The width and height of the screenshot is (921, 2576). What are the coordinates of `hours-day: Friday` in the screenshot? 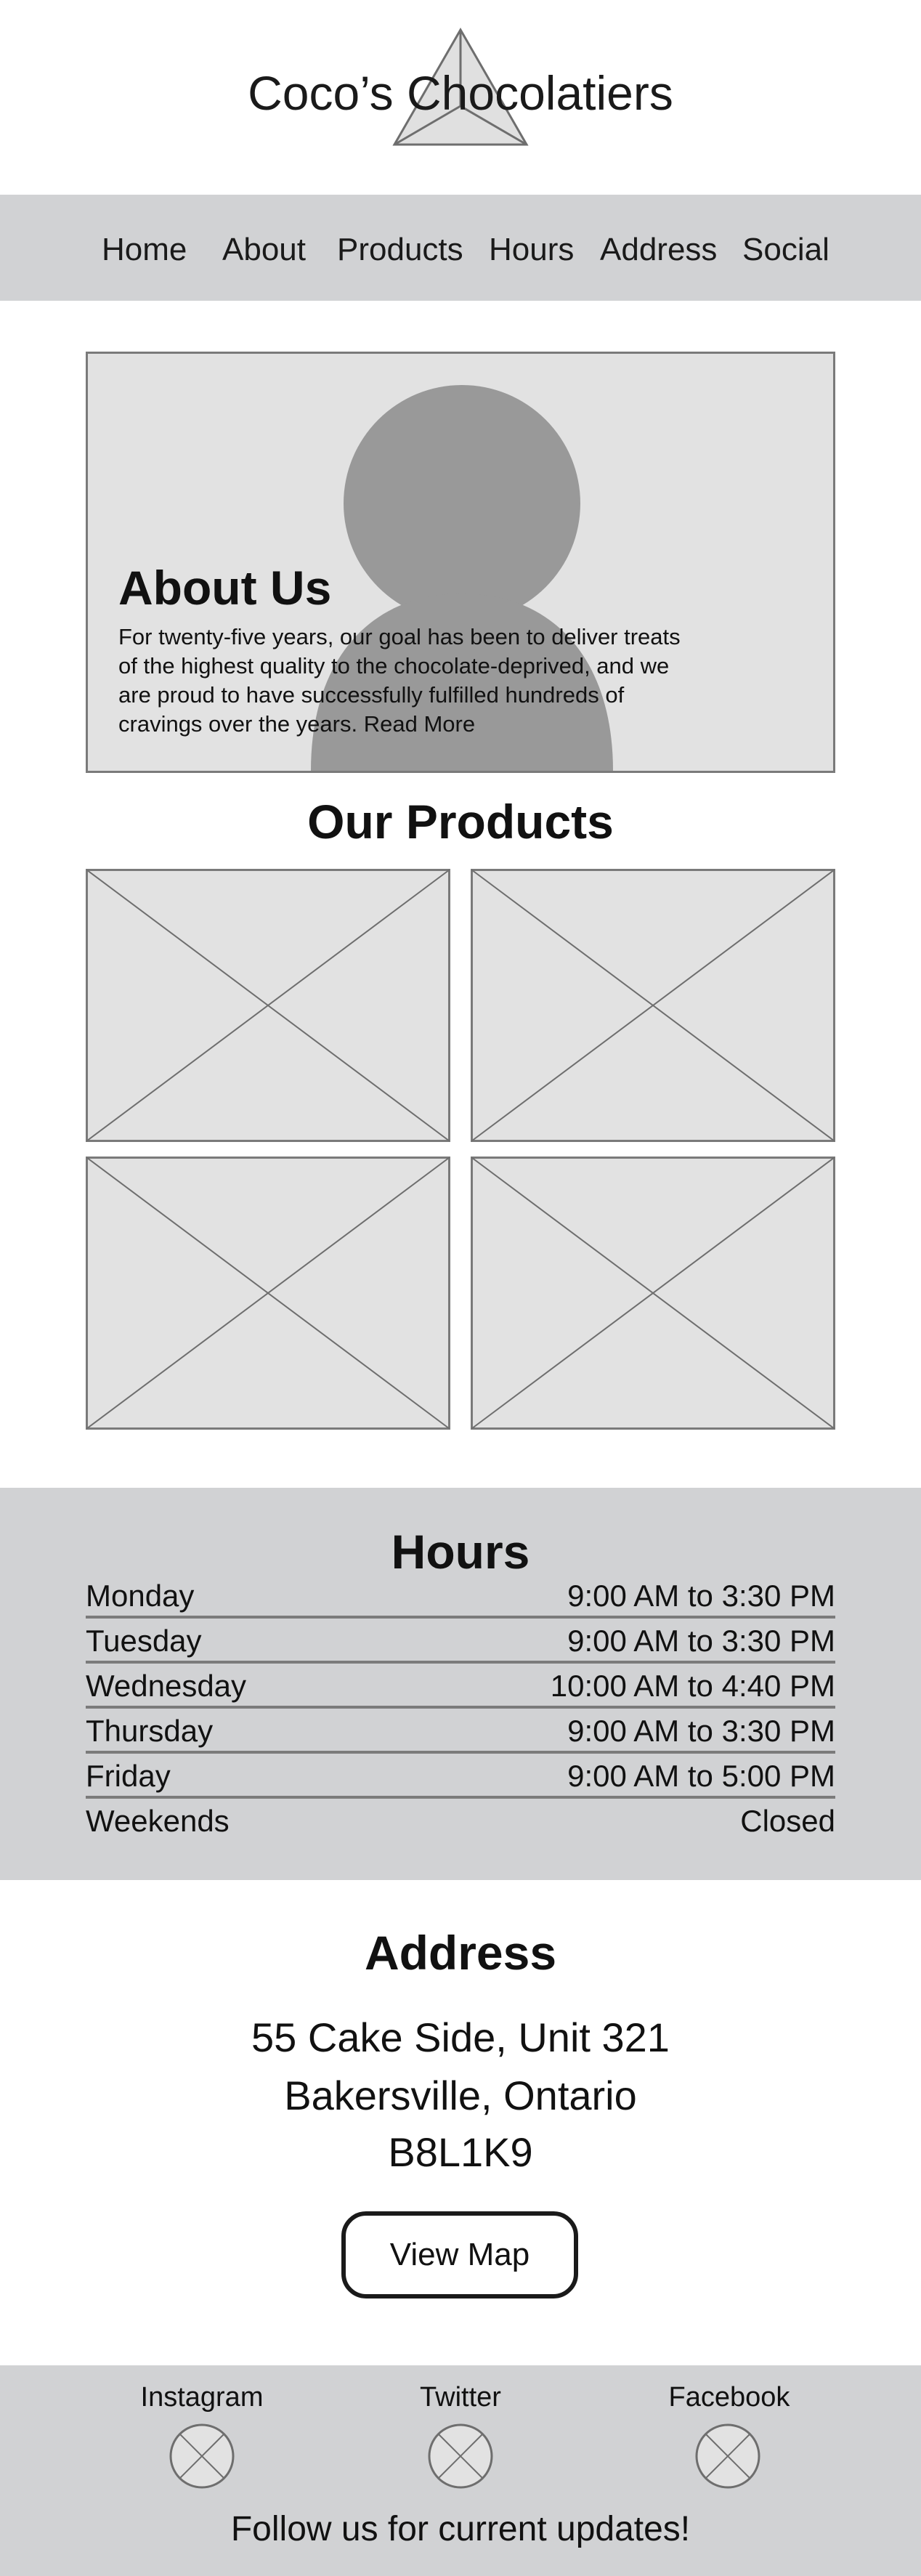 It's located at (128, 1776).